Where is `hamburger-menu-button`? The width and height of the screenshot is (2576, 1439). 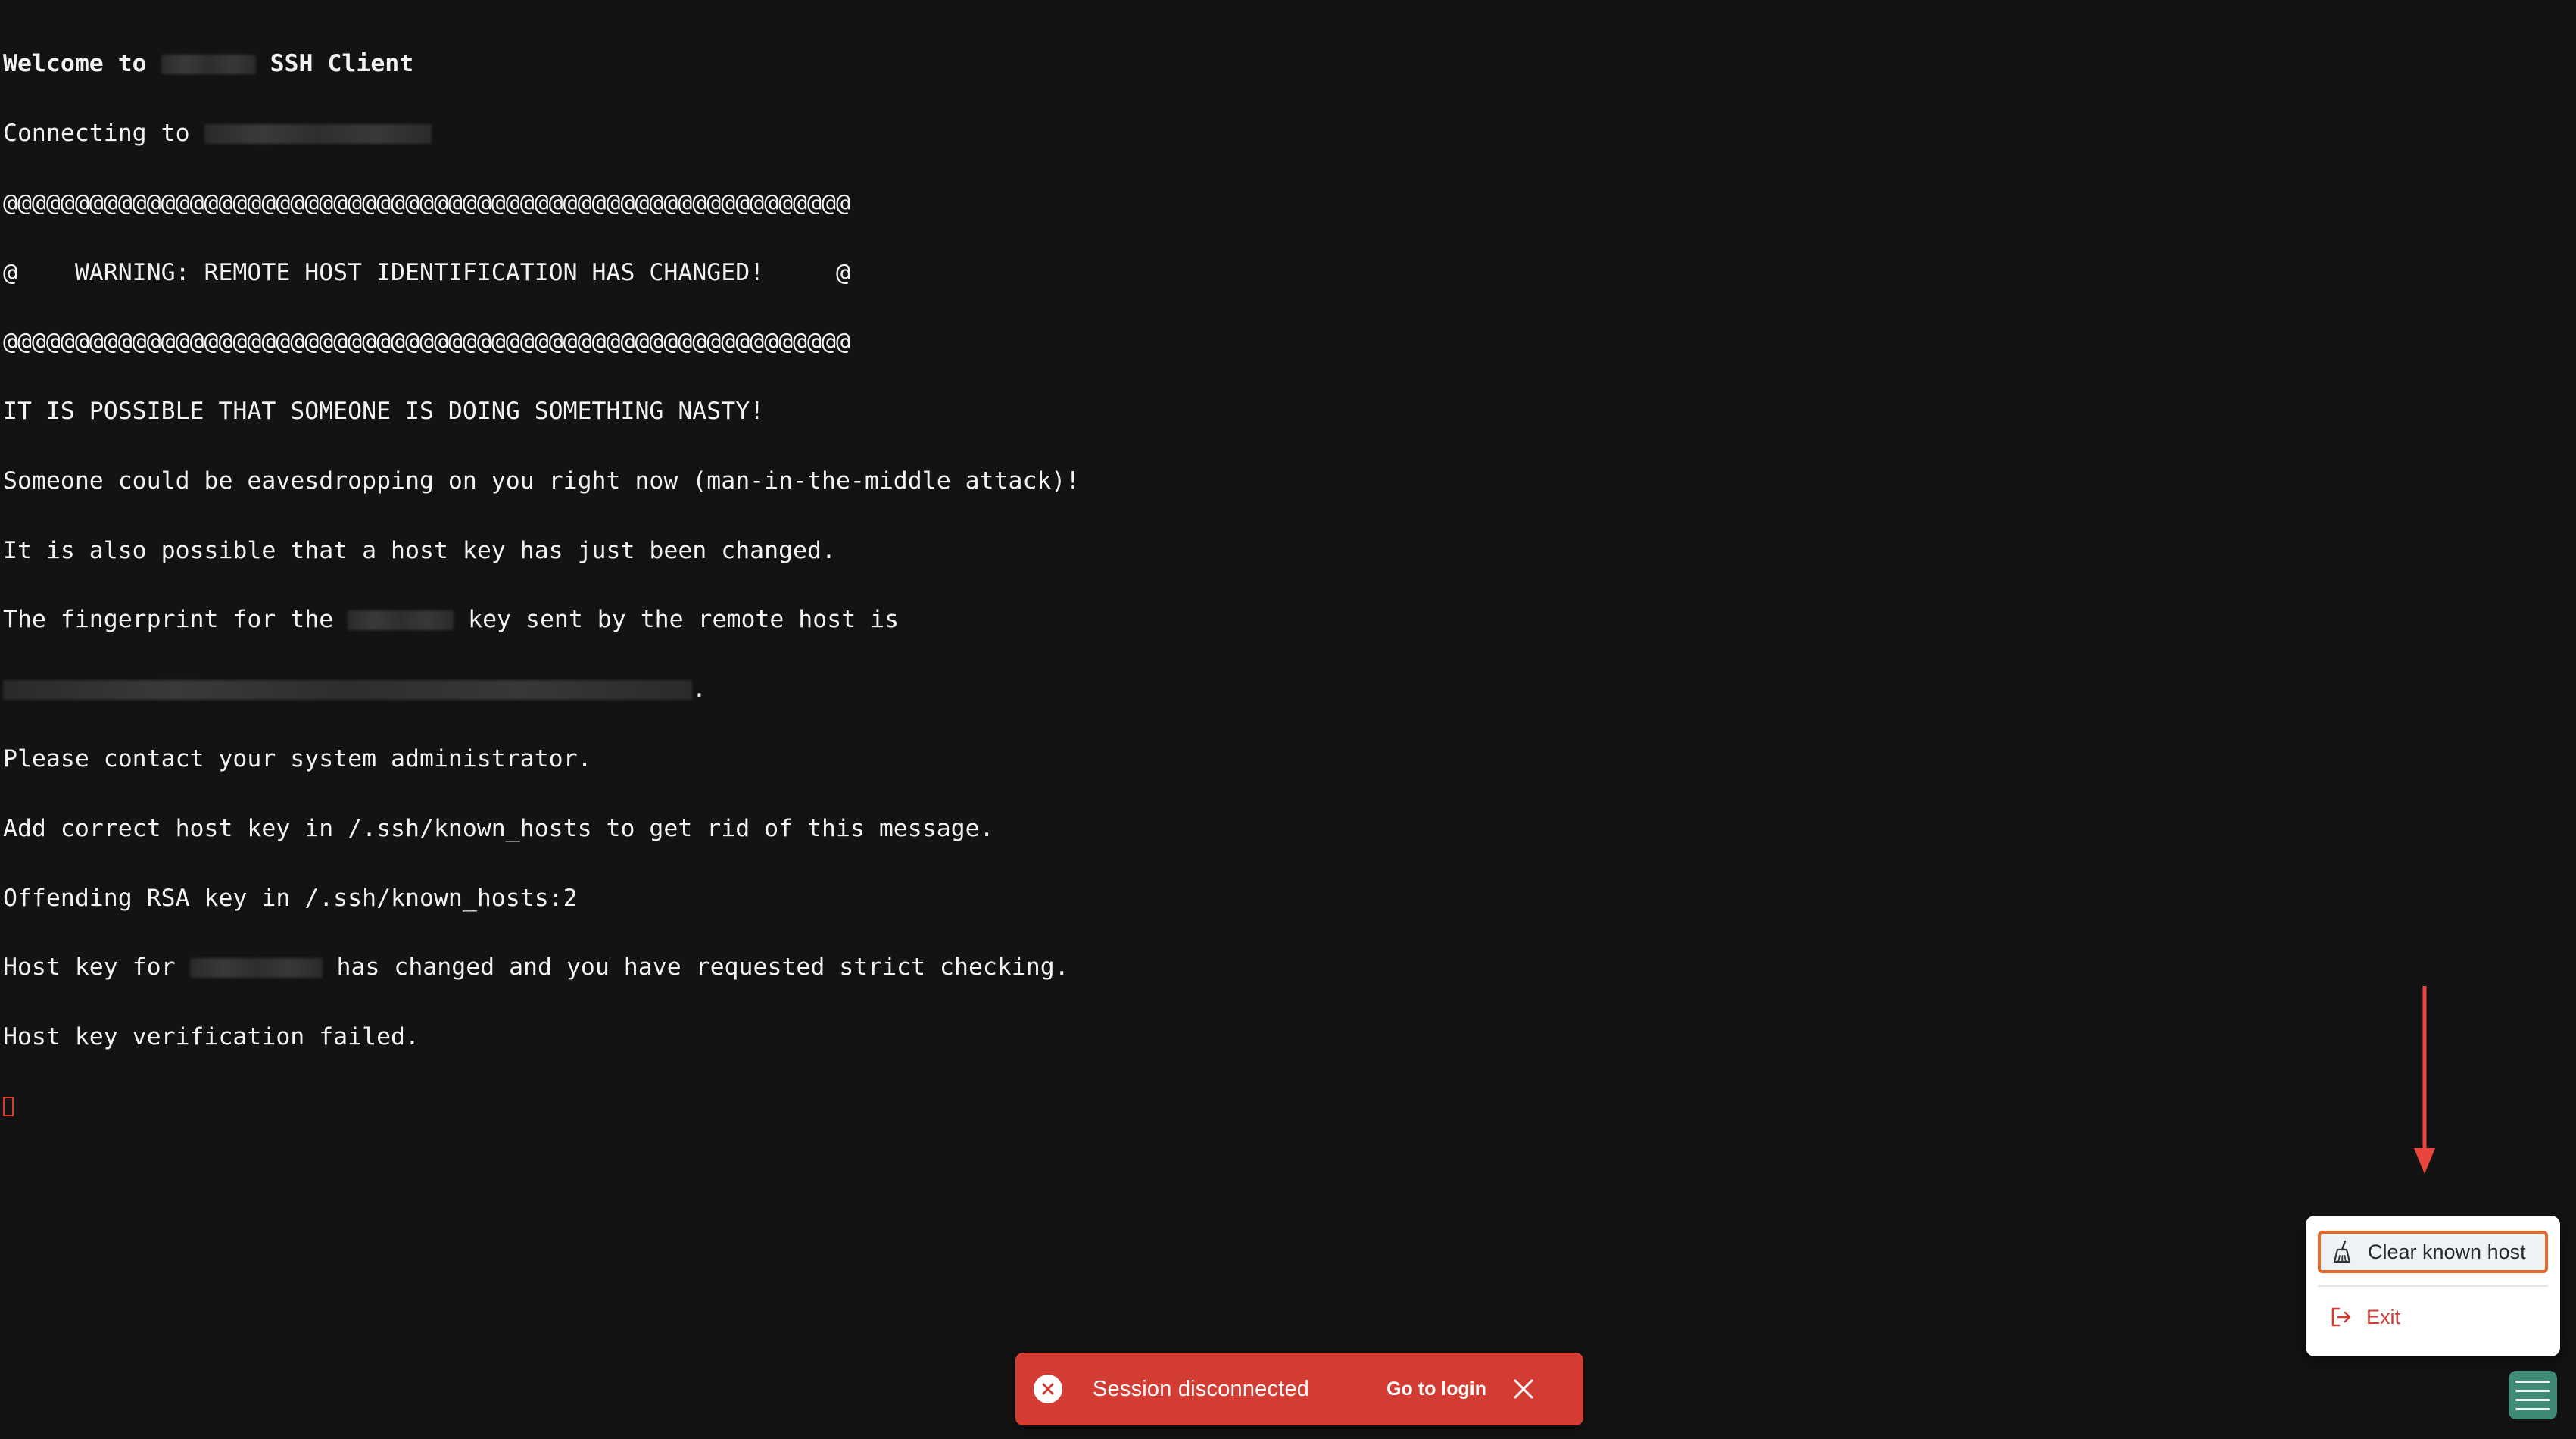
hamburger-menu-button is located at coordinates (2533, 1395).